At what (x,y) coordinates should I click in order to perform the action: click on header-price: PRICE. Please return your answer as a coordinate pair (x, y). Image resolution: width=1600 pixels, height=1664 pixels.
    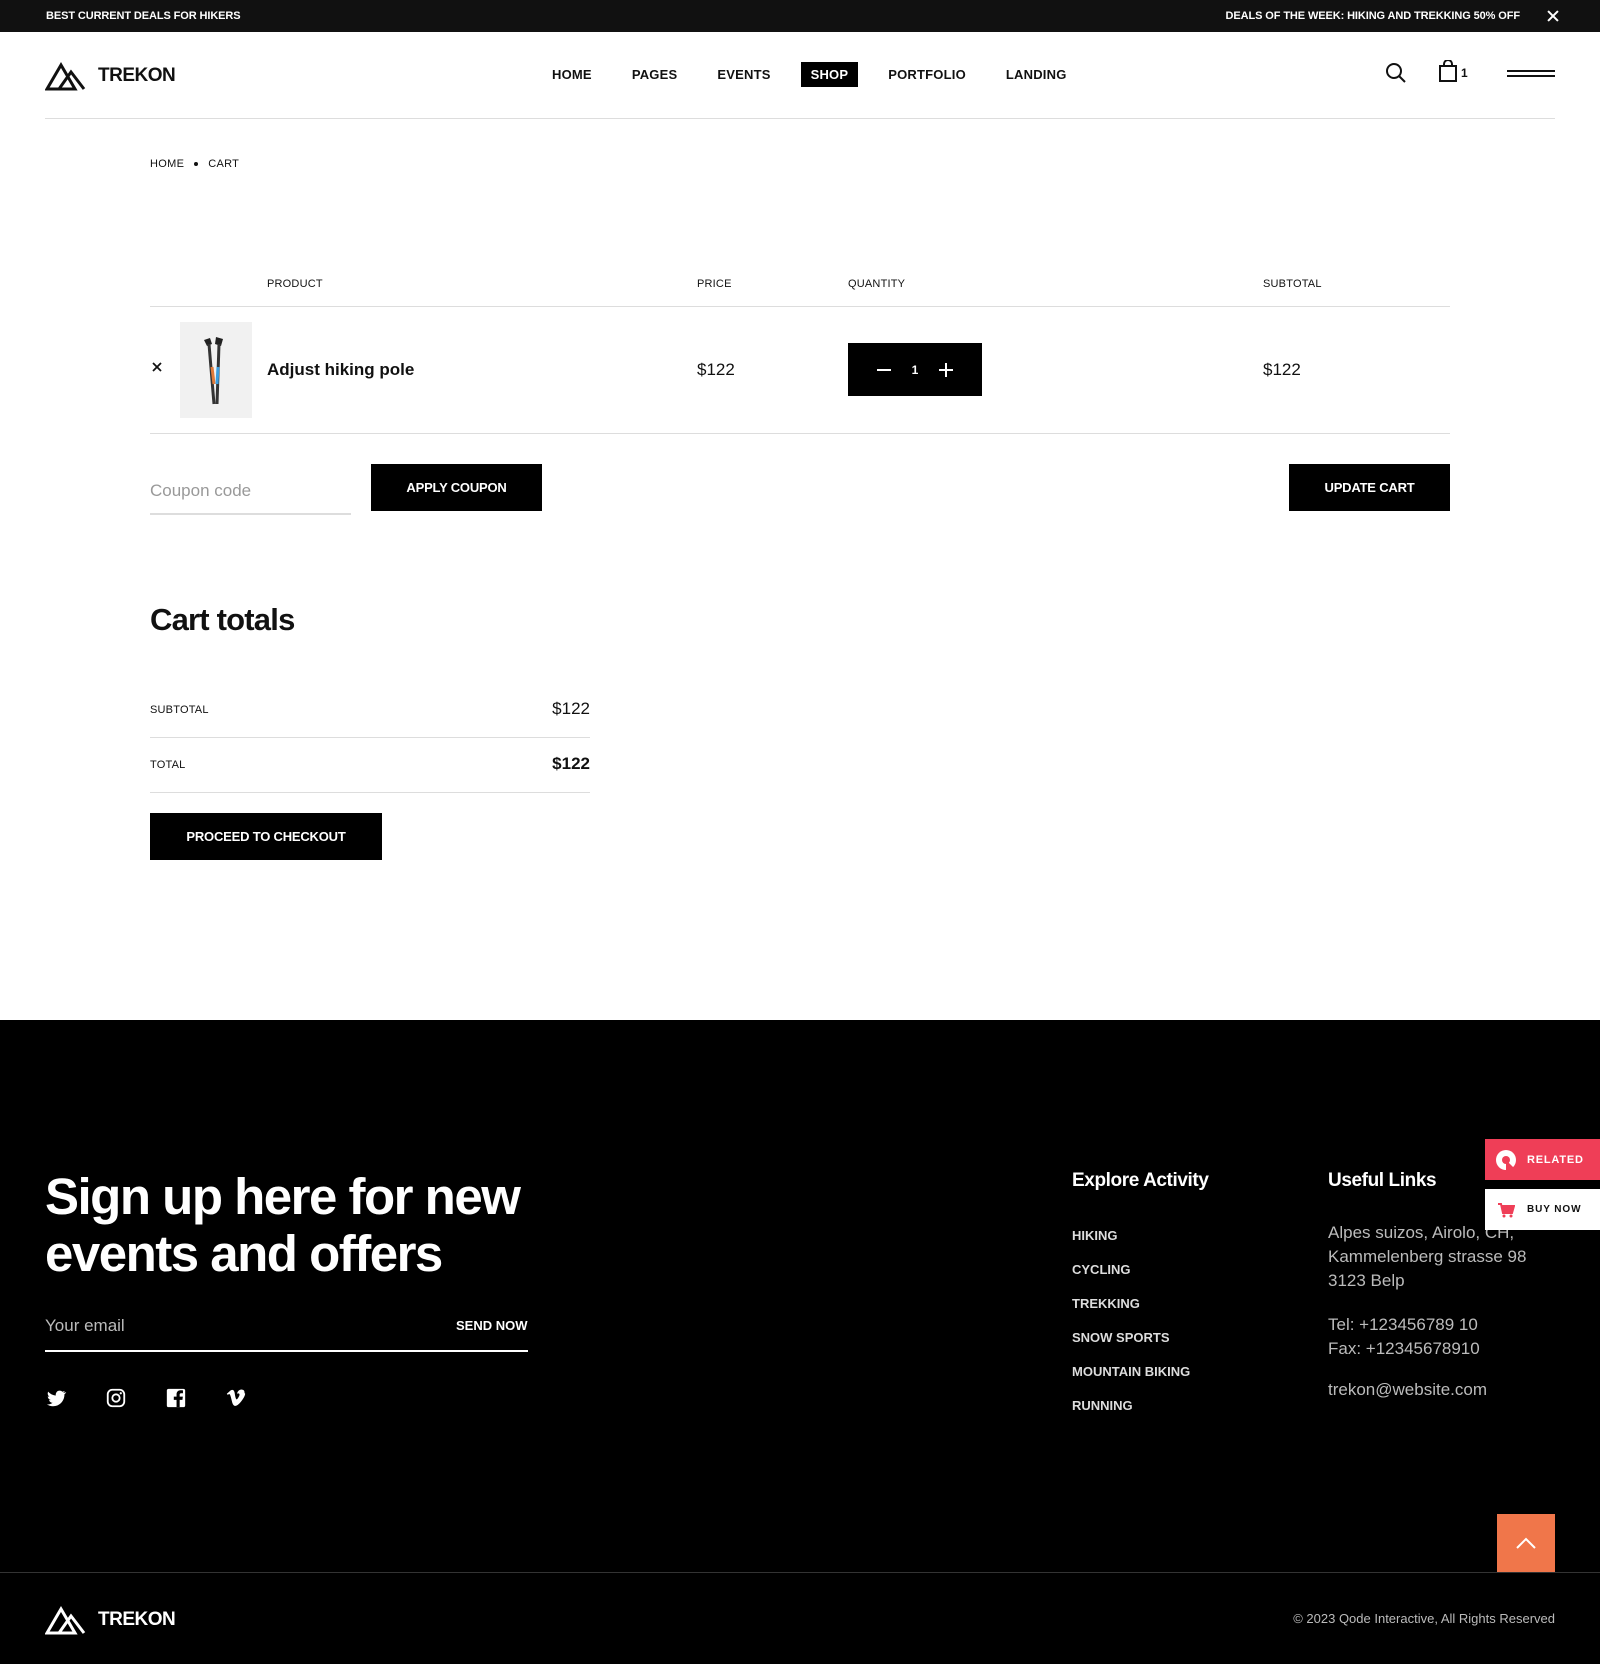
    Looking at the image, I should click on (714, 284).